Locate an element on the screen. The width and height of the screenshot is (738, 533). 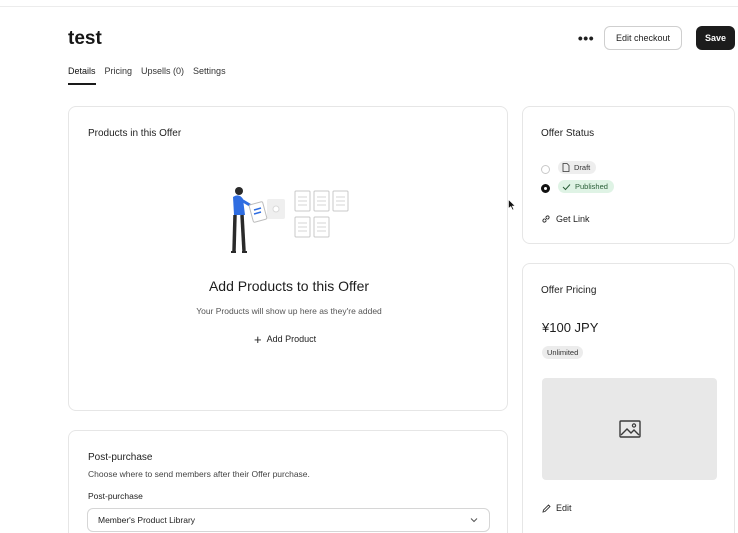
empty-state-title: Add Products to this Offer is located at coordinates (289, 286).